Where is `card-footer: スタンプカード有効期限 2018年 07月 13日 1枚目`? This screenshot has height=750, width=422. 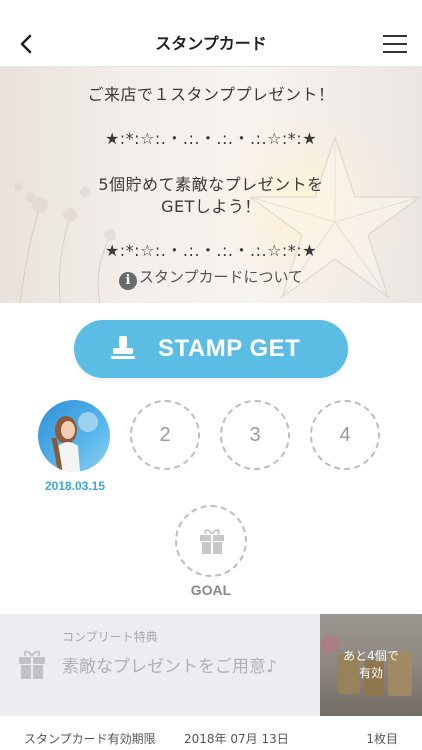 card-footer: スタンプカード有効期限 2018年 07月 13日 1枚目 is located at coordinates (211, 733).